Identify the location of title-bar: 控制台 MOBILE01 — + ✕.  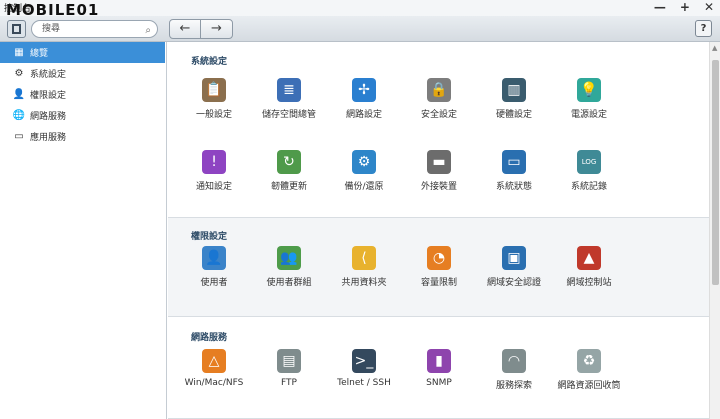
(360, 9).